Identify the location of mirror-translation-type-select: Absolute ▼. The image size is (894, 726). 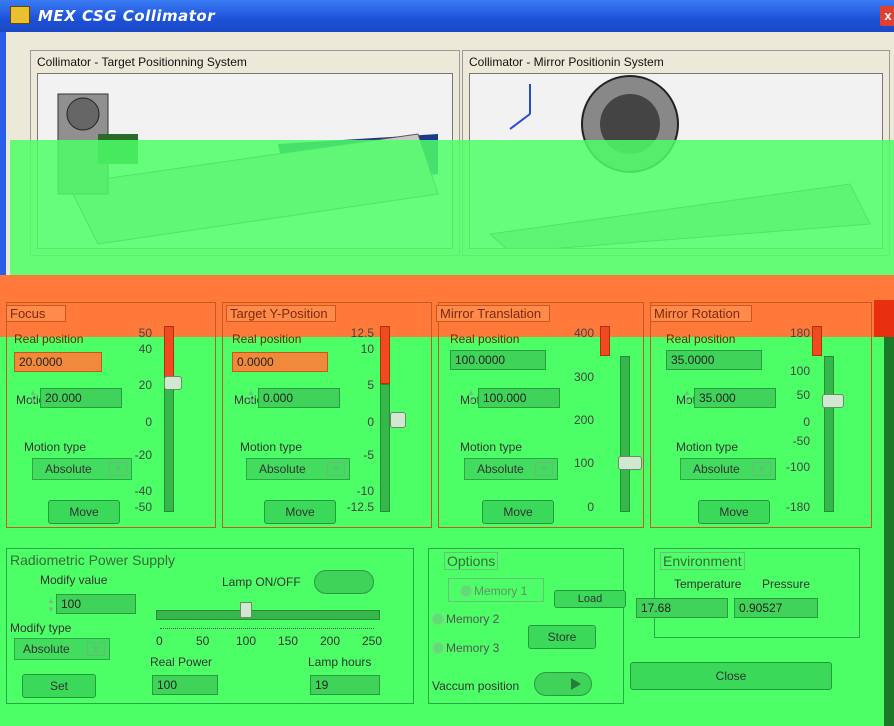
(511, 469).